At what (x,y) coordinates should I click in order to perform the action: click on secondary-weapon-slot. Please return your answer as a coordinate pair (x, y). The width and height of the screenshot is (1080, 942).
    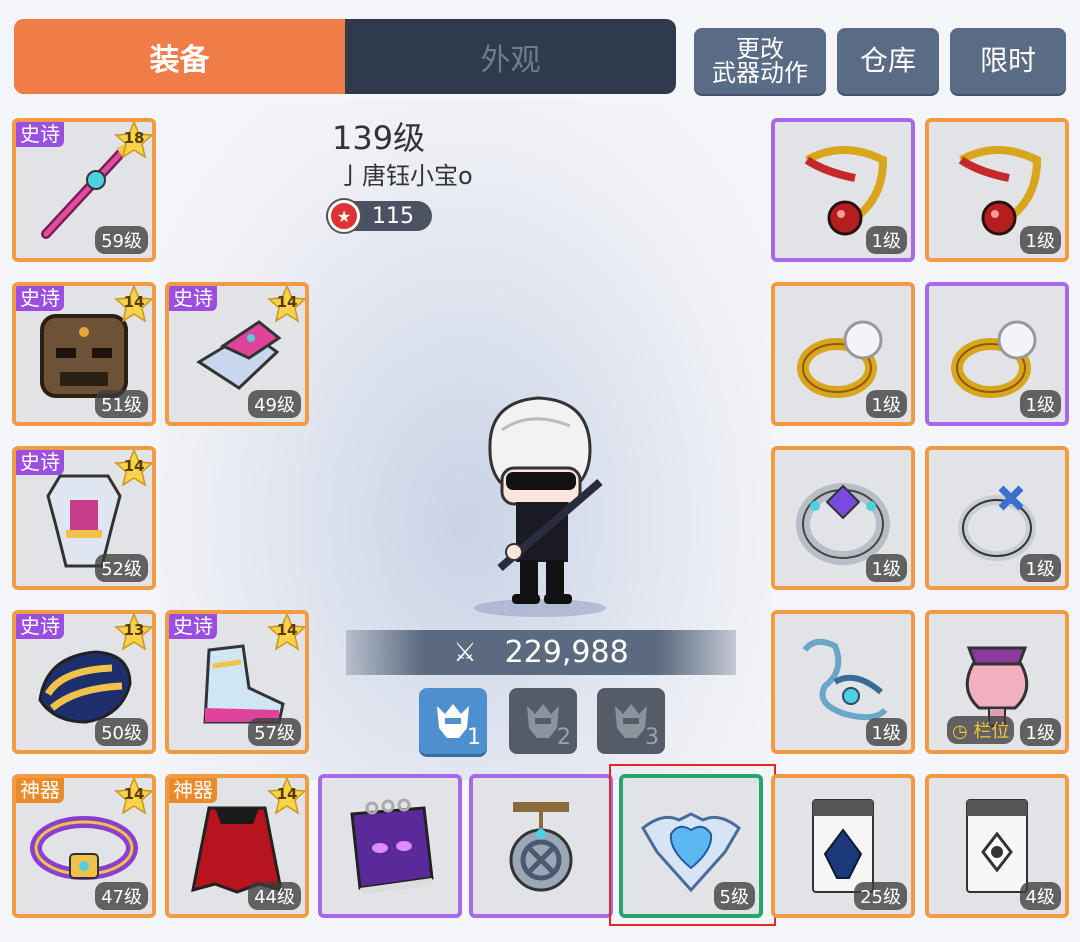
    Looking at the image, I should click on (390, 846).